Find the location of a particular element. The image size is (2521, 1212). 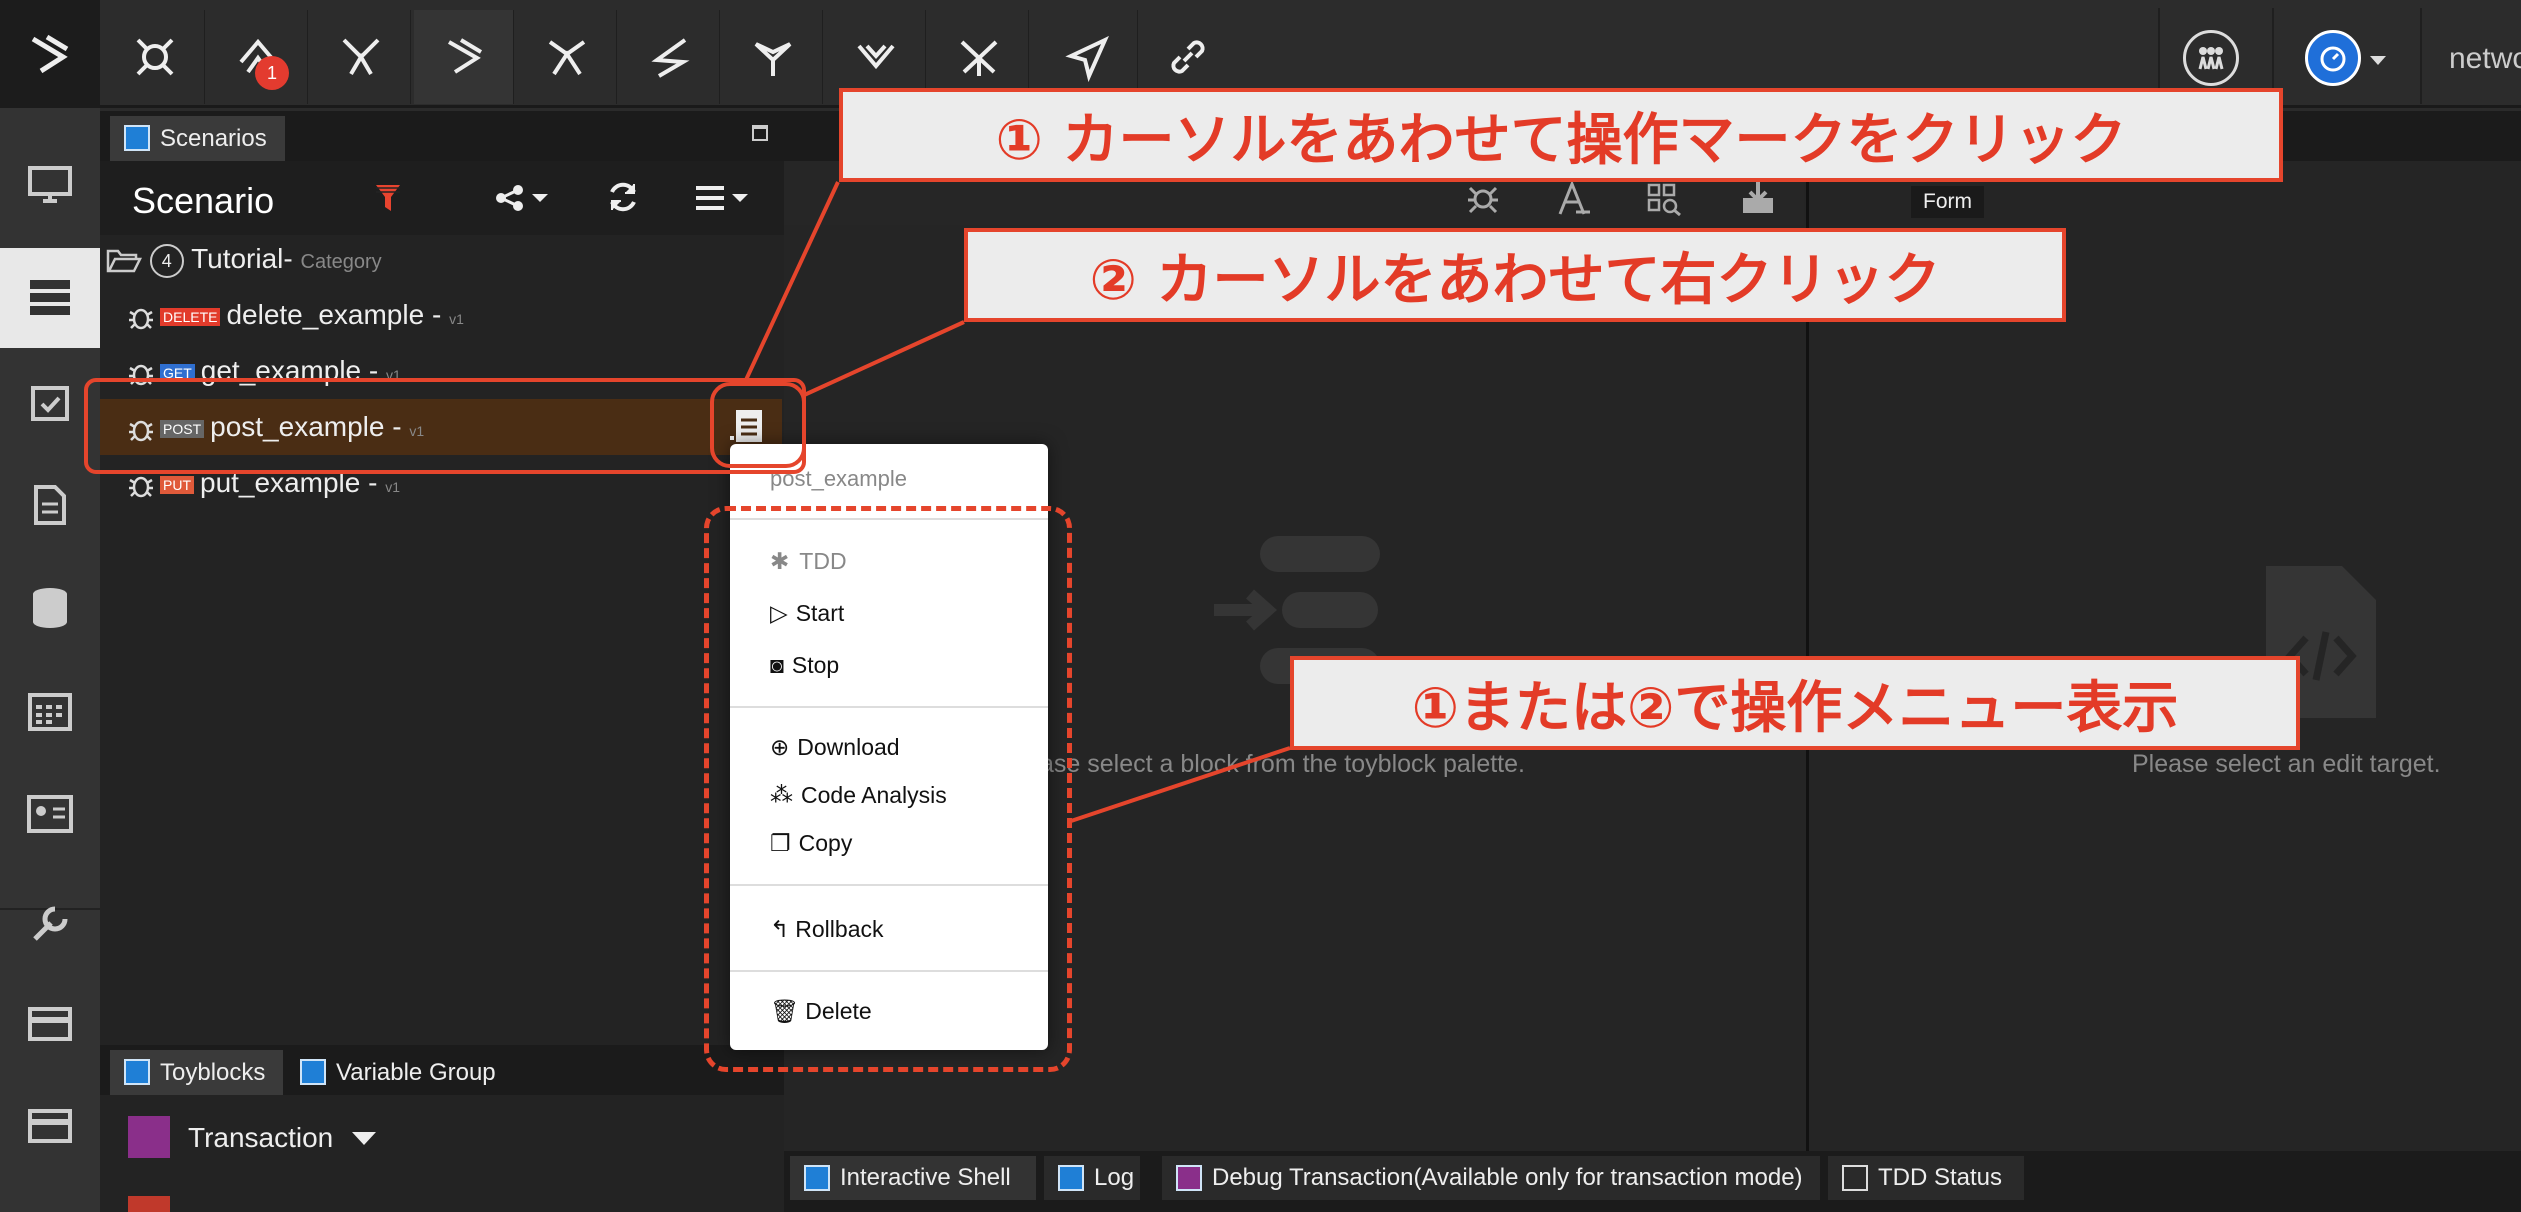

annotation-step1: ① カーソルをあわせて操作マークをクリック is located at coordinates (1561, 135).